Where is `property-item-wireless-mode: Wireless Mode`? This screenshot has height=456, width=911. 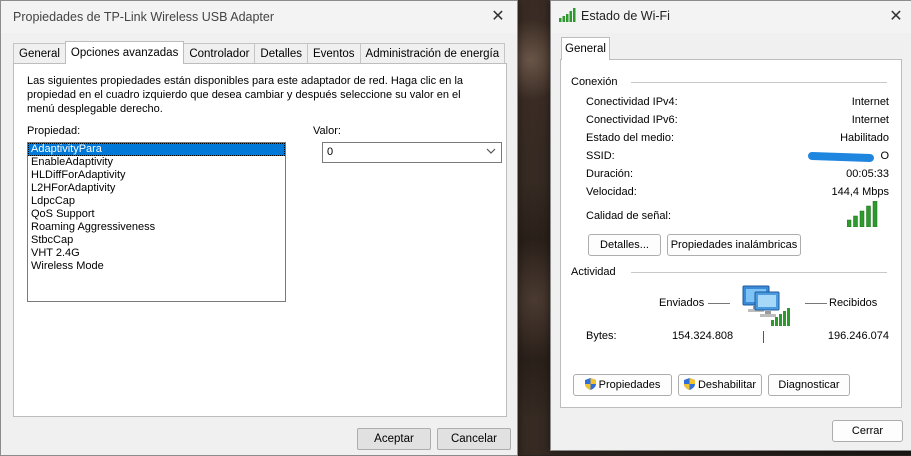
property-item-wireless-mode: Wireless Mode is located at coordinates (156, 266).